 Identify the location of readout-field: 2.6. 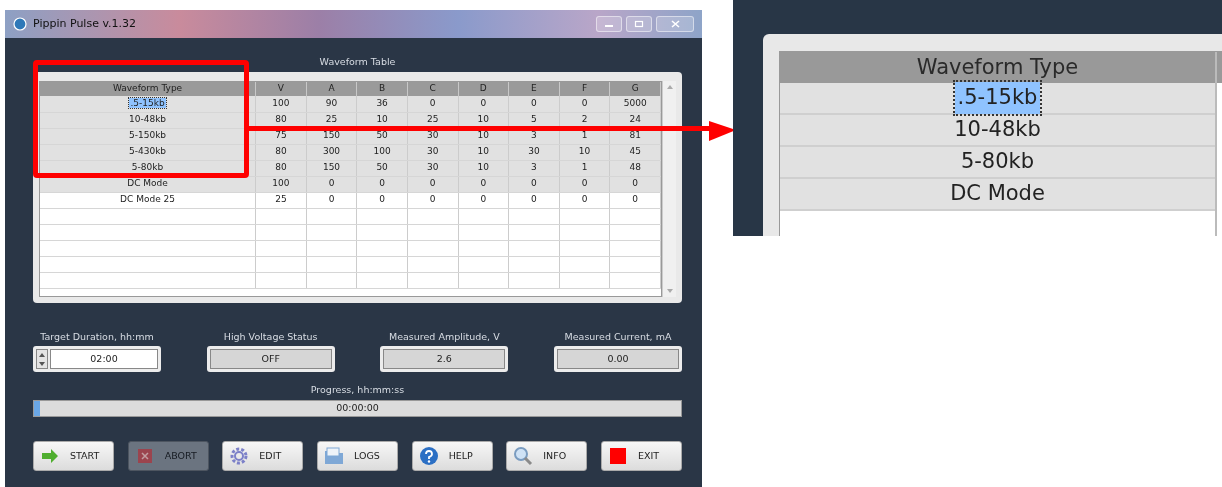
(444, 359).